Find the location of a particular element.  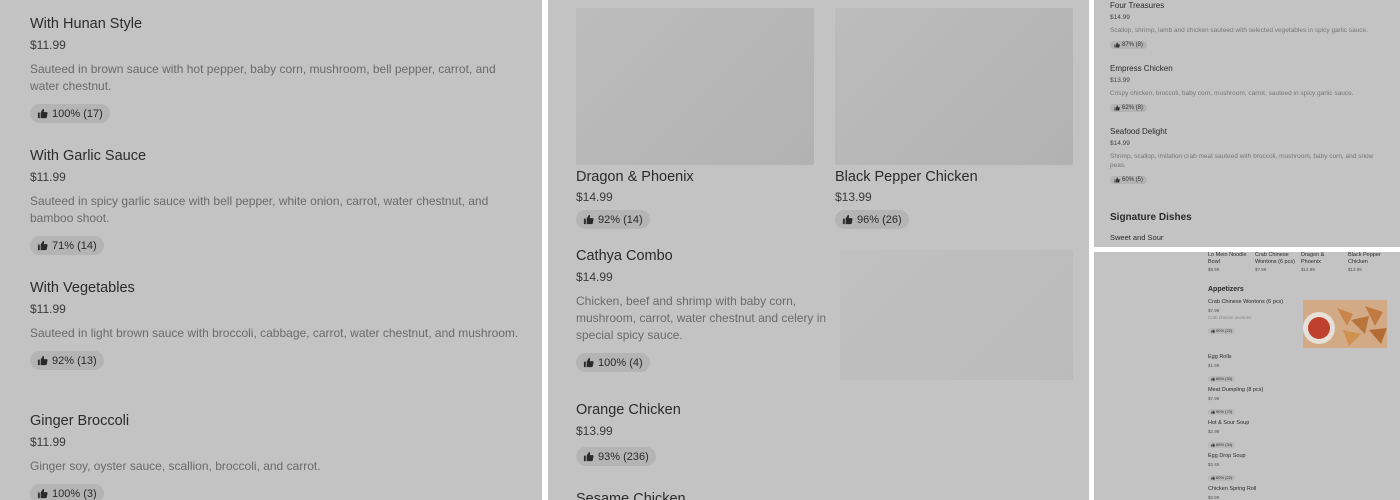

menu-item: Orange Chicken $13.99 93% (236) is located at coordinates (707, 434).